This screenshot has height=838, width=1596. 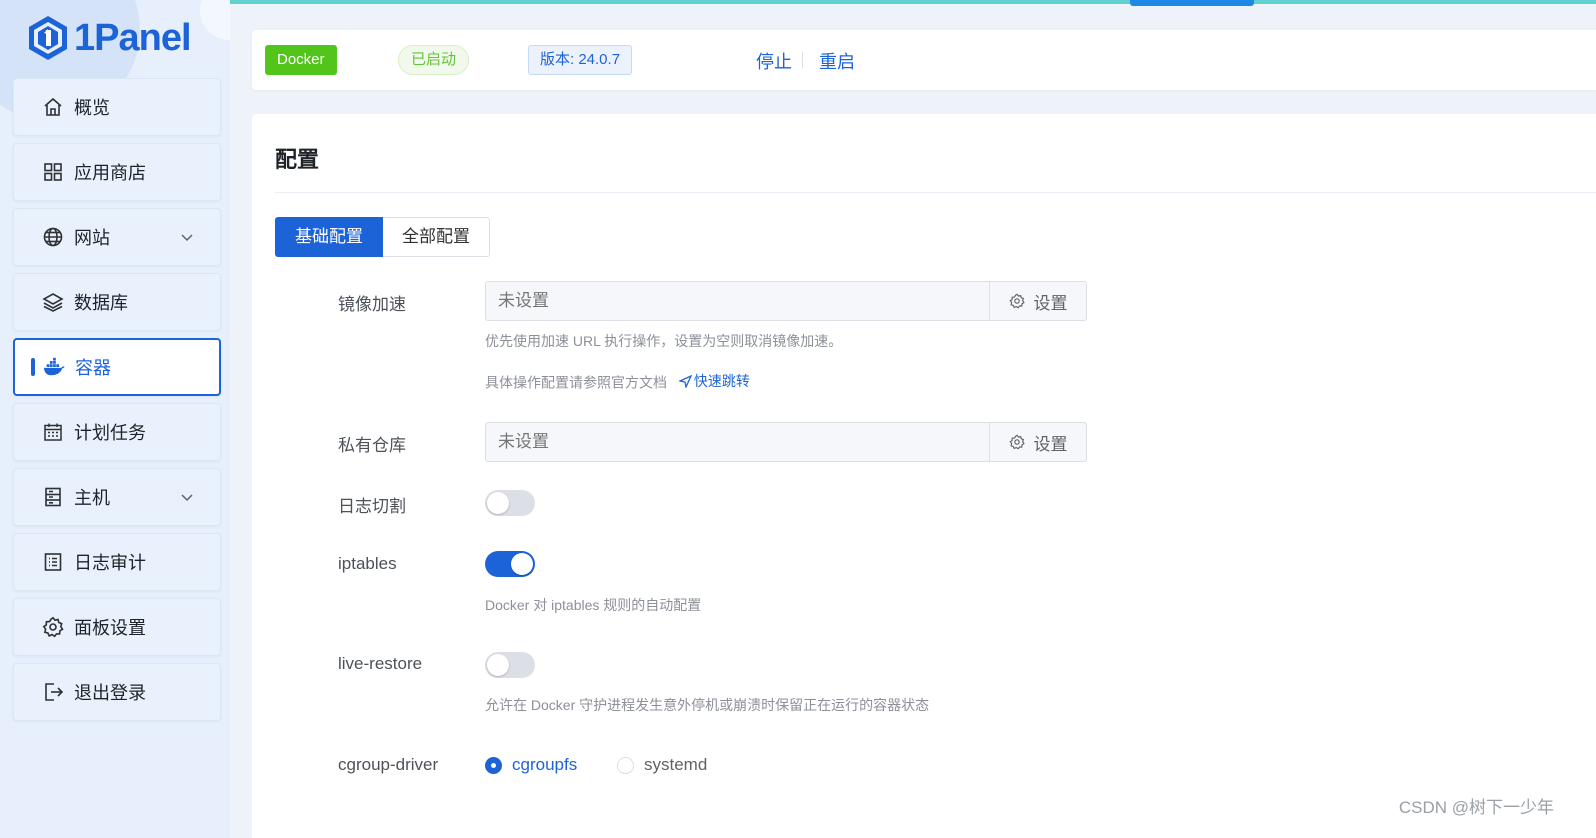 I want to click on docker-status-bar: Docker 已启动 版本: 24.0.7 停止 重启, so click(x=924, y=60).